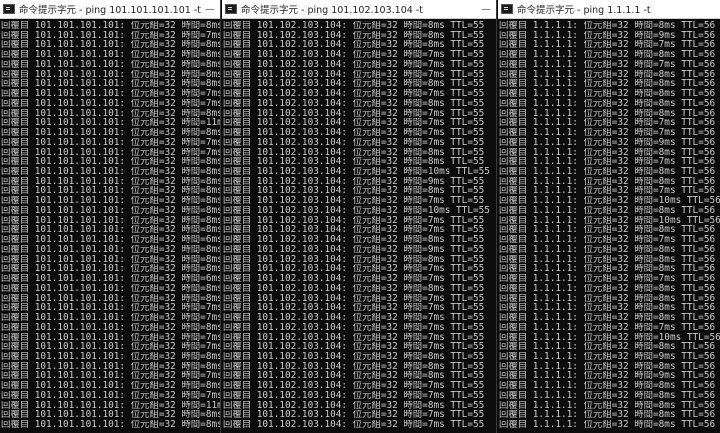  Describe the element at coordinates (110, 240) in the screenshot. I see `console-line: 回覆自 101.101.101.101: 位元組=32 時間=6ms TTL=` at that location.